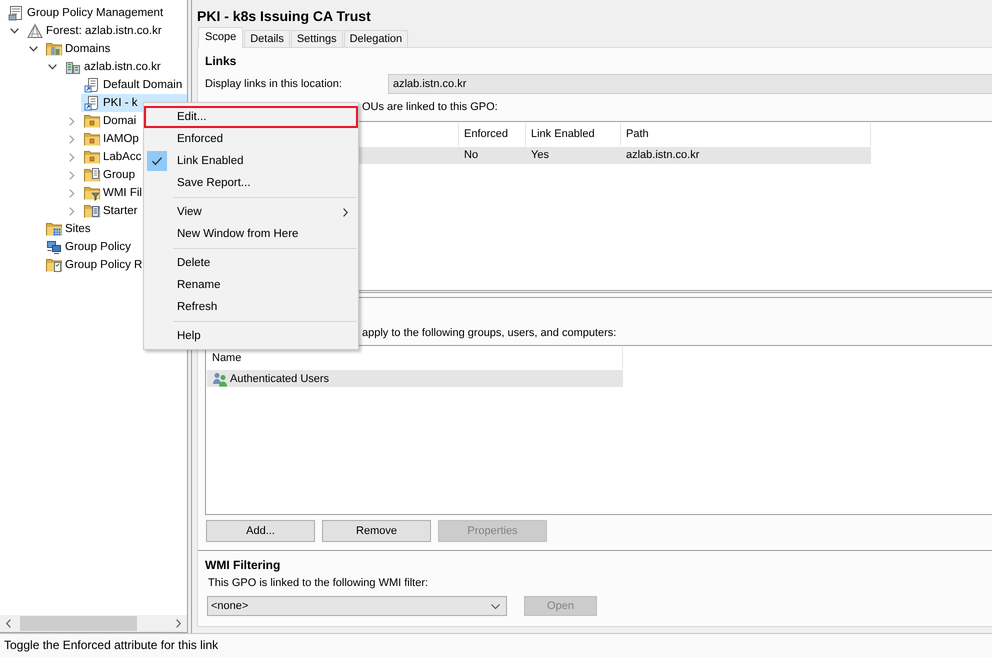 The image size is (992, 657). I want to click on tree-item: Group Policy Management, so click(85, 13).